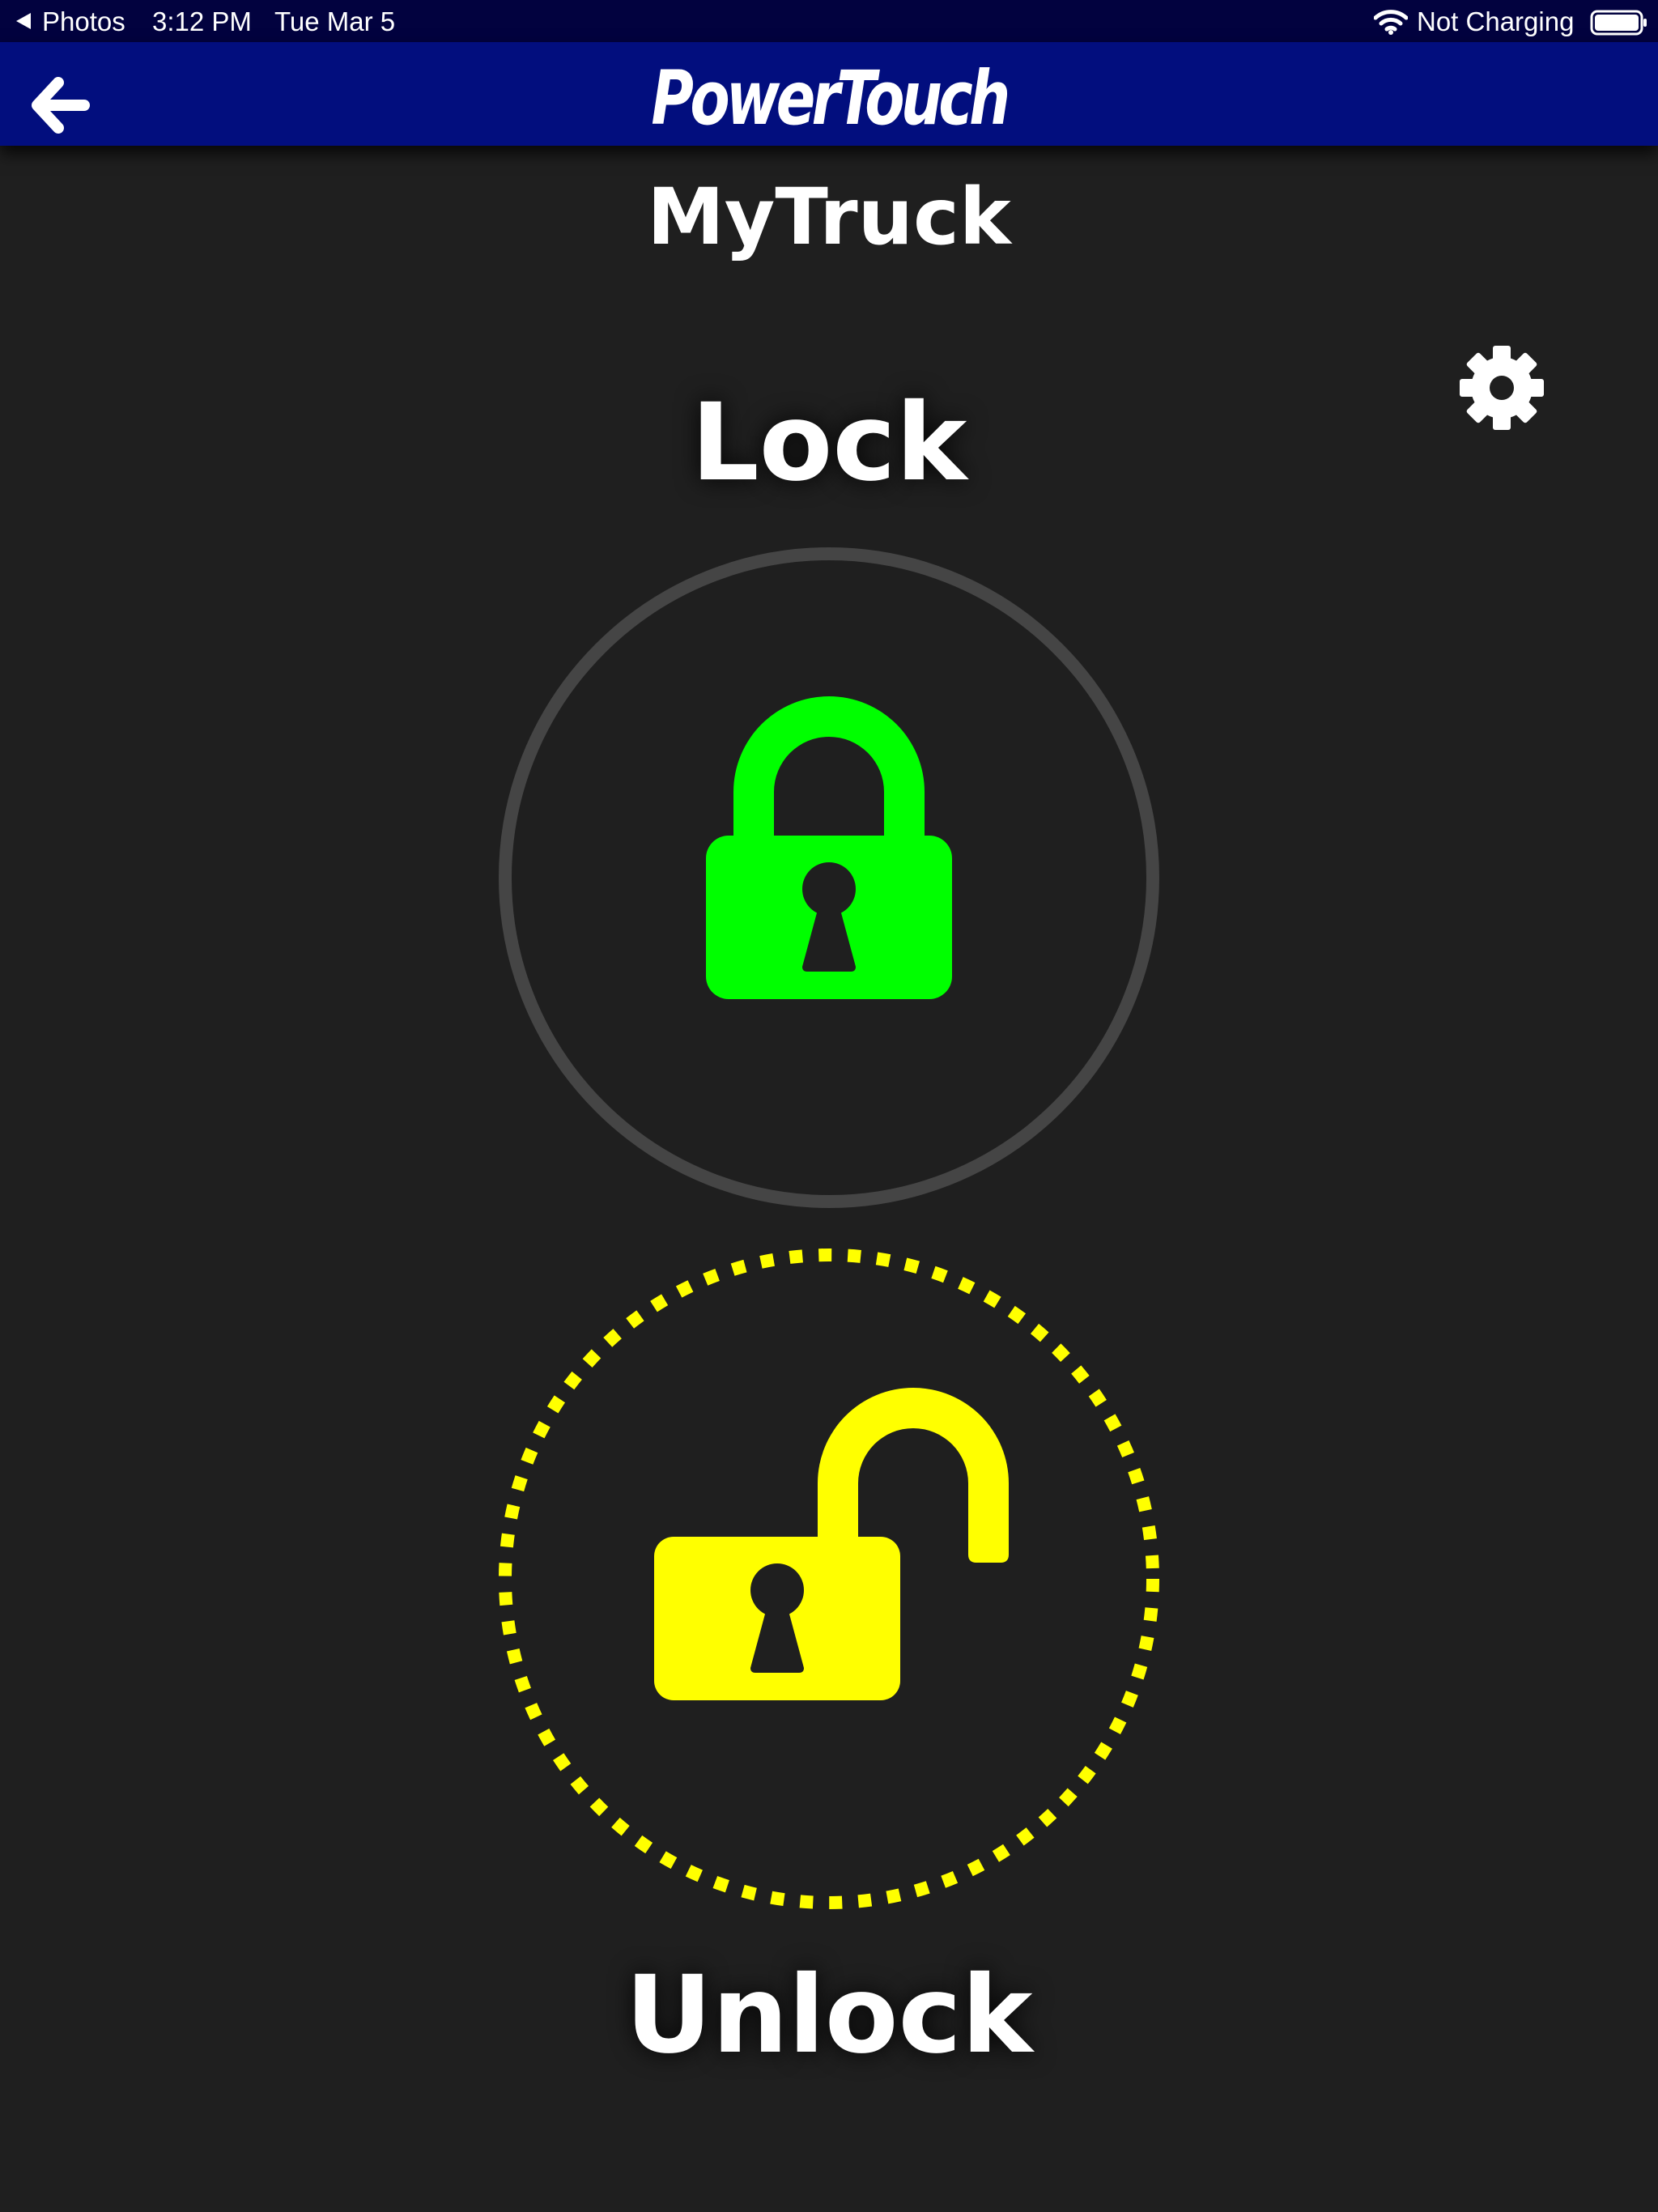 The height and width of the screenshot is (2212, 1658). What do you see at coordinates (1618, 23) in the screenshot?
I see `battery-icon` at bounding box center [1618, 23].